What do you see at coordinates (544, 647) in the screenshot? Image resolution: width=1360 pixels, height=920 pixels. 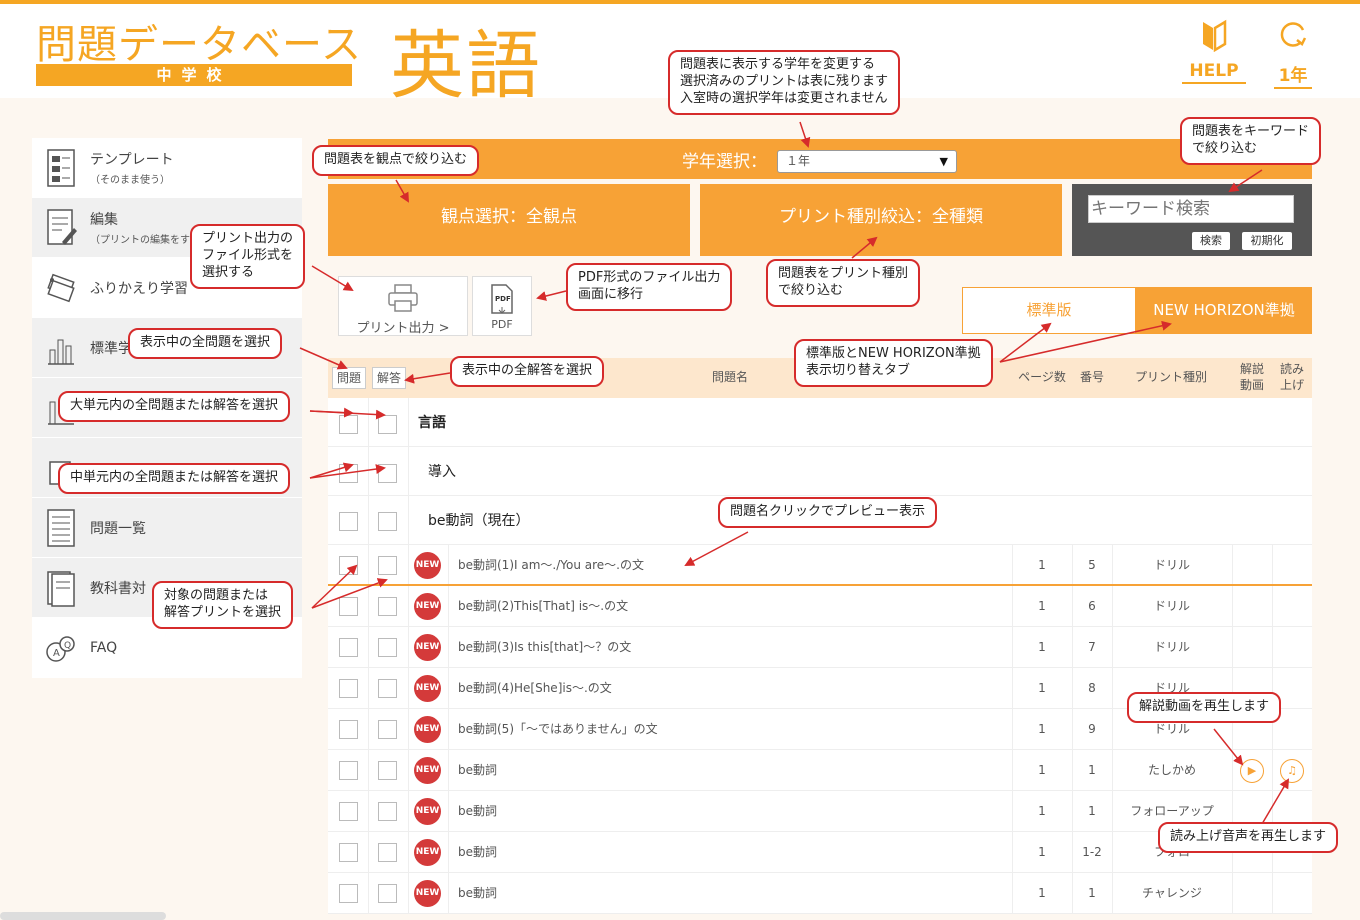 I see `question-name-link: be動詞(3)Is this[that]～？の文` at bounding box center [544, 647].